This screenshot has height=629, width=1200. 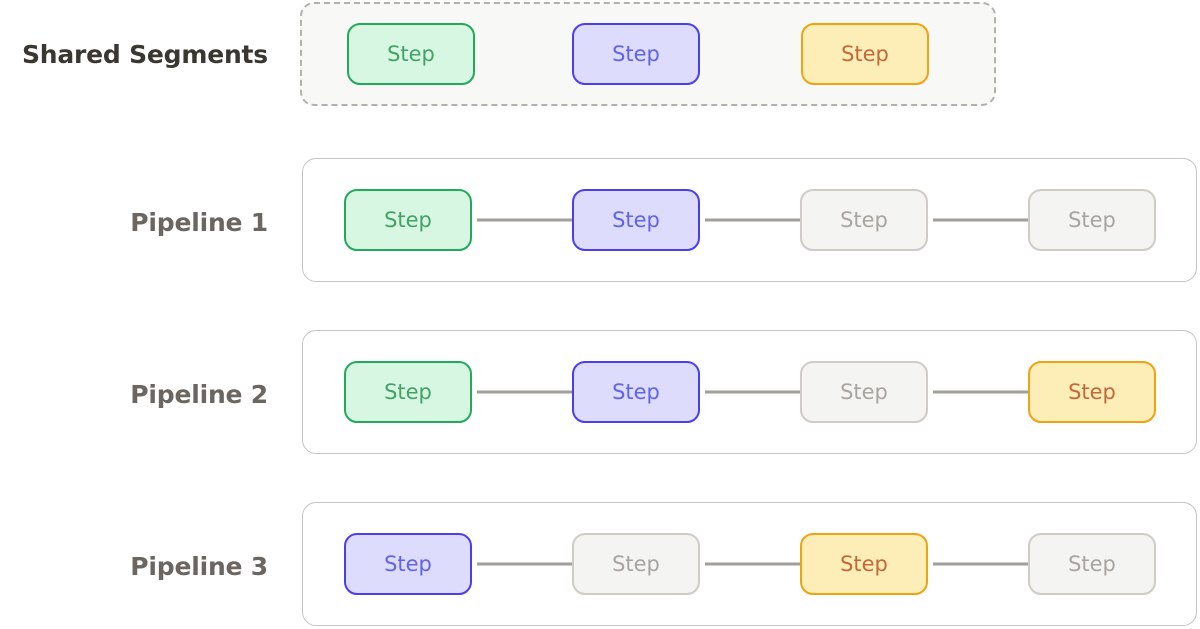 I want to click on pipeline-3-step-3-label: Step, so click(x=864, y=564).